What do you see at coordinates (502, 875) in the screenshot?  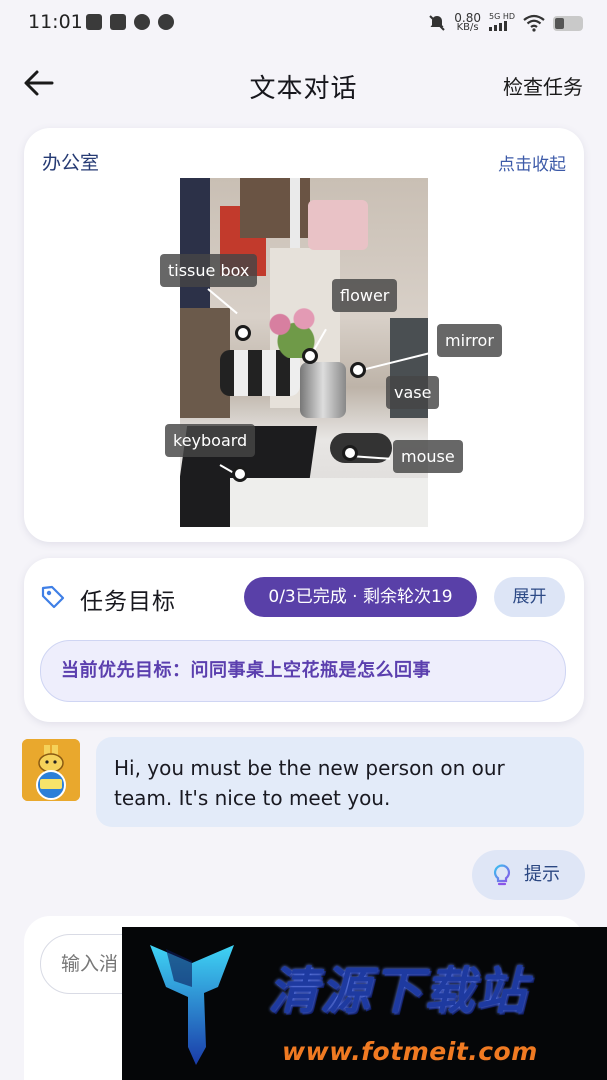 I see `lightbulb-icon` at bounding box center [502, 875].